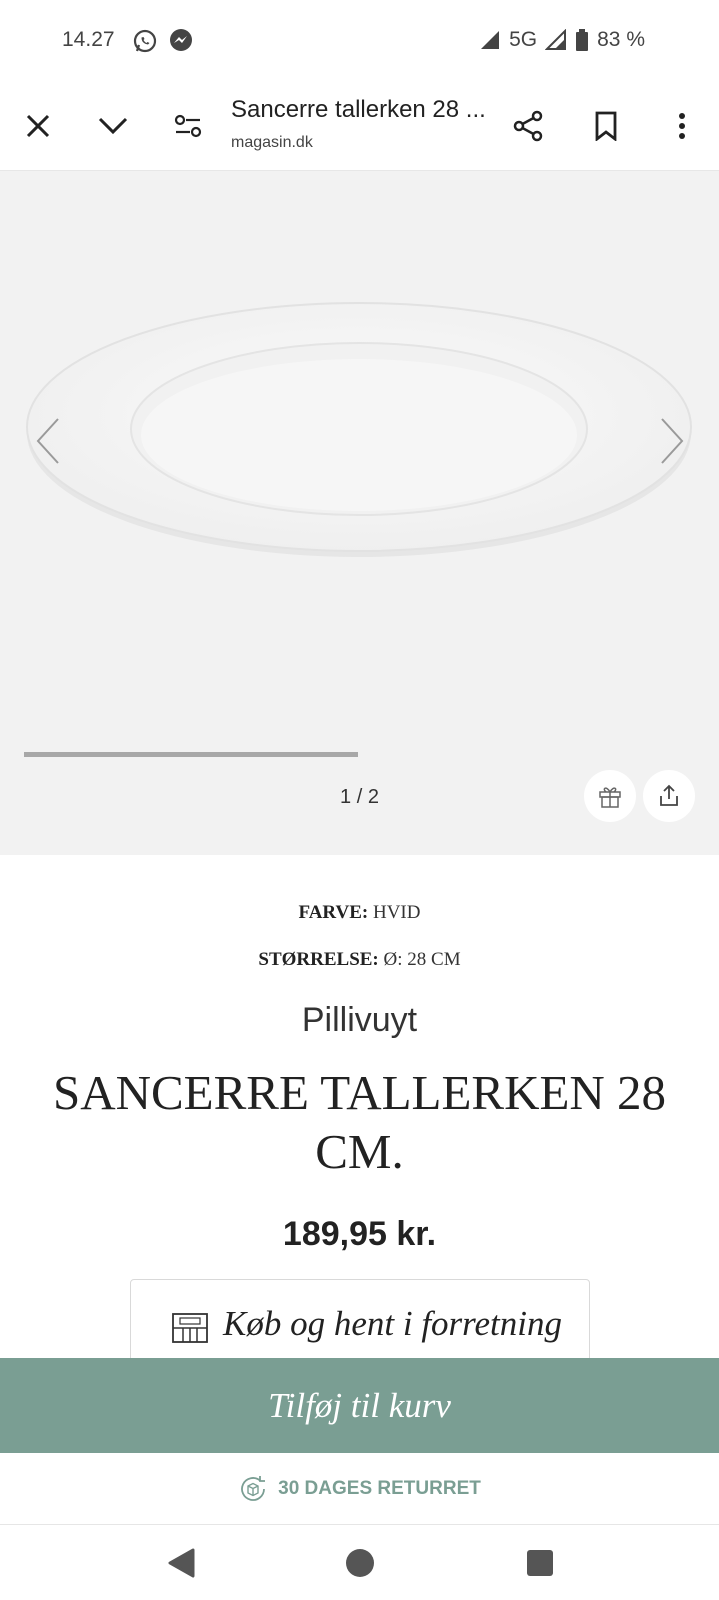 The image size is (719, 1600). What do you see at coordinates (88, 39) in the screenshot?
I see `status-time: 14.27` at bounding box center [88, 39].